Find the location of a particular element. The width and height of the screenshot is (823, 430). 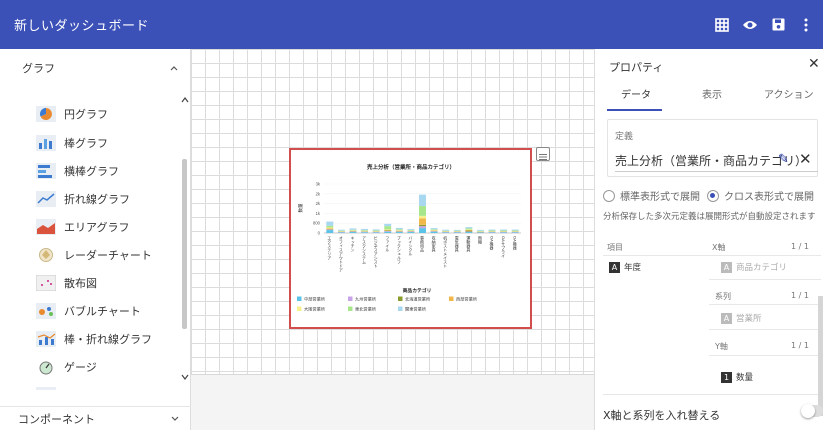

field-xaxis-value: A 商品カテゴリ is located at coordinates (754, 267).